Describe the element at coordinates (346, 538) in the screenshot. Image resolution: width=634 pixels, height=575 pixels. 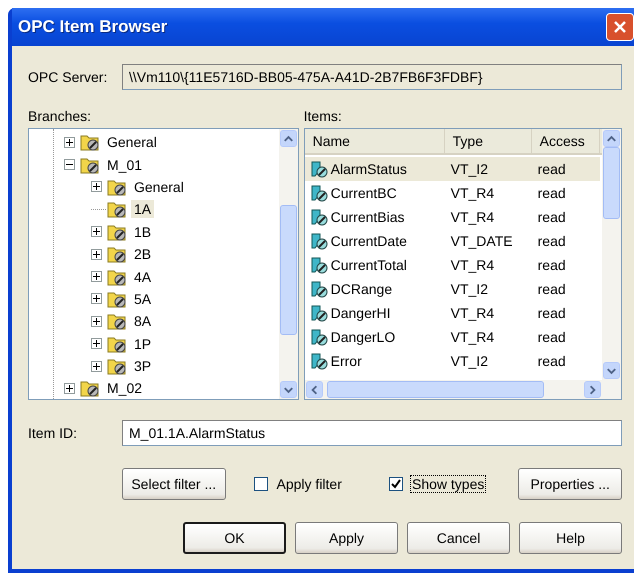
I see `dialog-button: Apply` at that location.